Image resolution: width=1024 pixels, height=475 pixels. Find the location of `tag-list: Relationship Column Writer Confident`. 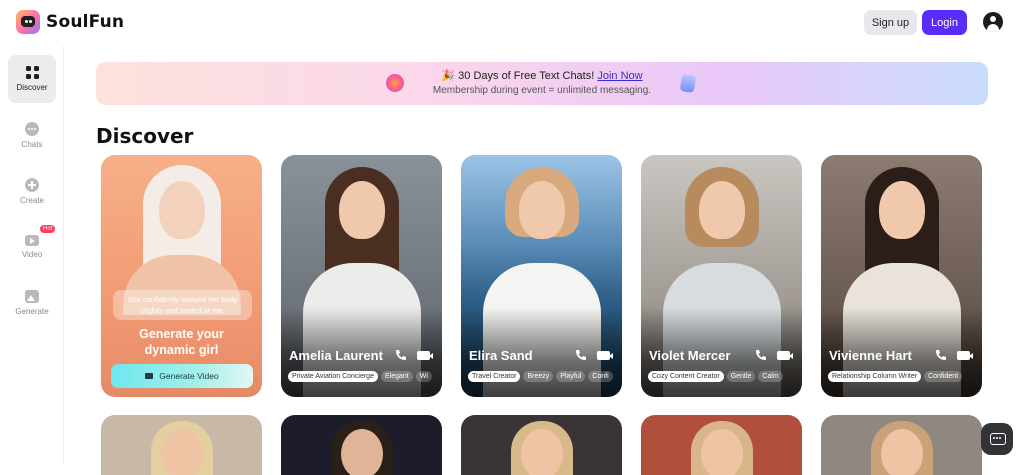

tag-list: Relationship Column Writer Confident is located at coordinates (903, 376).